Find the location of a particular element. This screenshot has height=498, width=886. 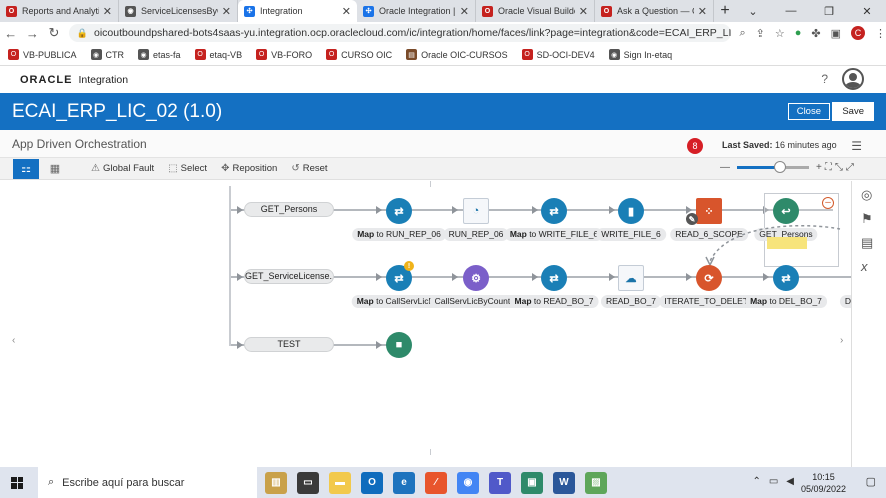

route-label: GET_Persons is located at coordinates (289, 209).